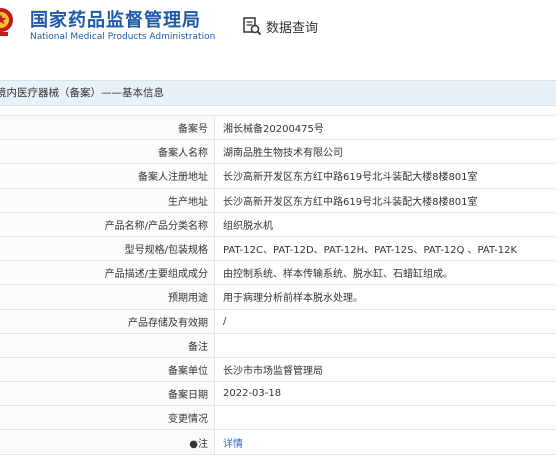 The height and width of the screenshot is (459, 556). What do you see at coordinates (107, 297) in the screenshot?
I see `field-label: 预期用途` at bounding box center [107, 297].